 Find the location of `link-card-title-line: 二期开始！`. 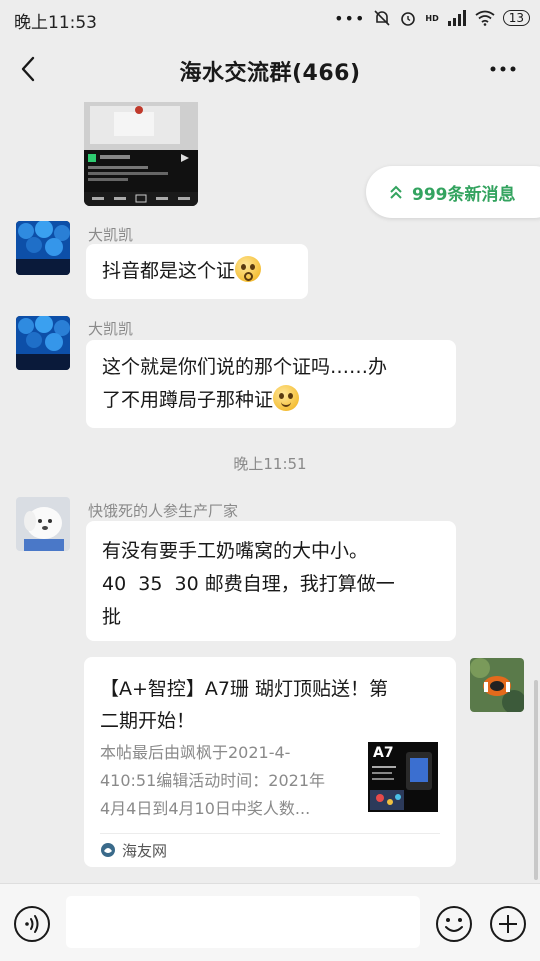

link-card-title-line: 二期开始！ is located at coordinates (148, 721).